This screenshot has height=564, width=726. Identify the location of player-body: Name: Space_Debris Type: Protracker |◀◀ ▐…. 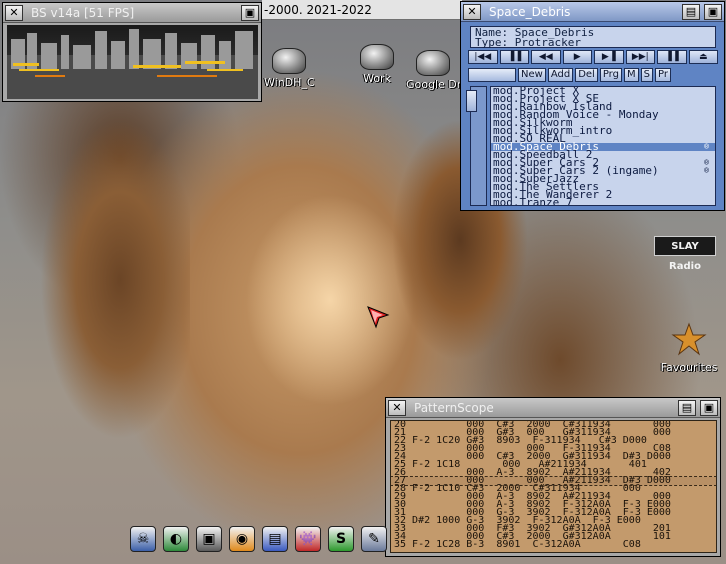
(592, 116).